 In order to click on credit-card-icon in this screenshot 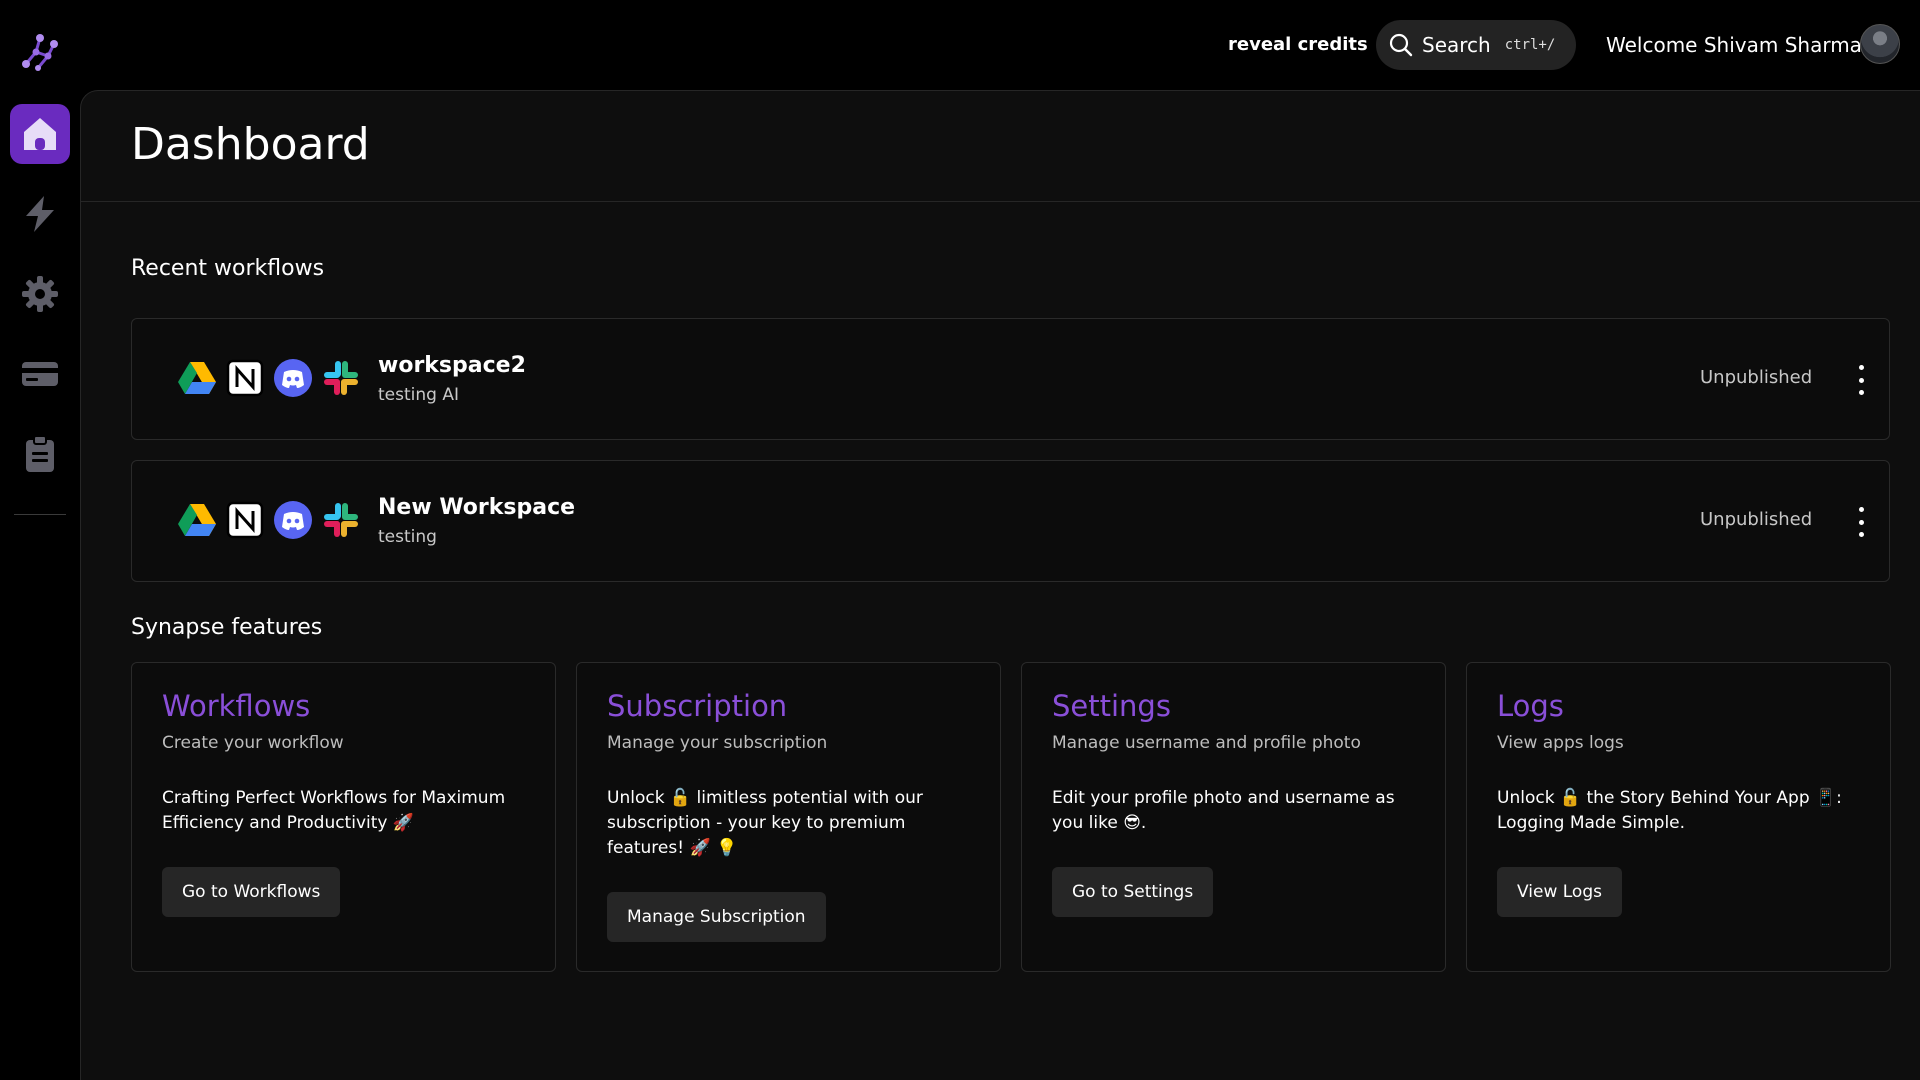, I will do `click(40, 374)`.